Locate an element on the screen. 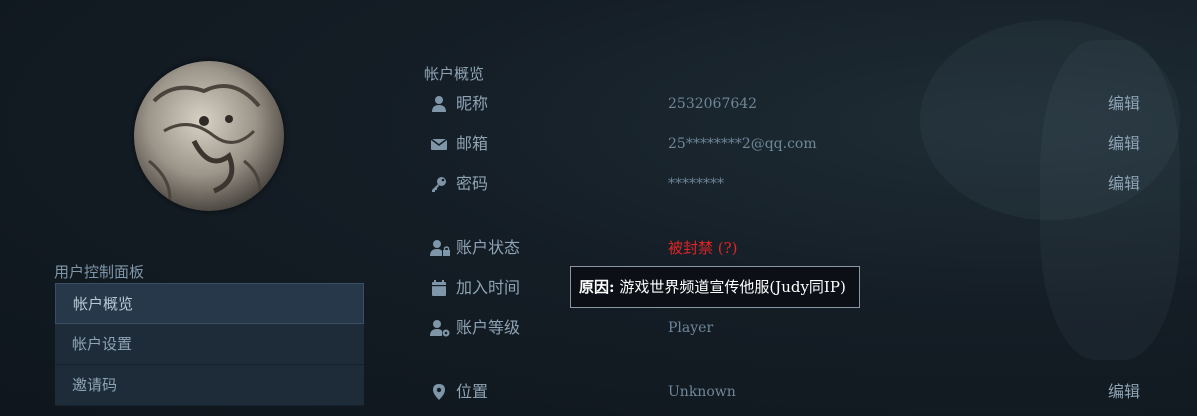 Image resolution: width=1197 pixels, height=416 pixels. sidebar-item-account-overview: 帐户概览 is located at coordinates (209, 303).